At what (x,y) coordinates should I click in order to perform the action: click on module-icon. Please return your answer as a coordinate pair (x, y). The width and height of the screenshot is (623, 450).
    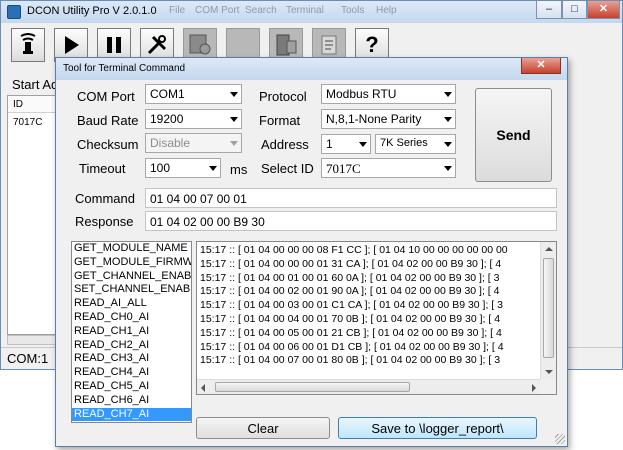
    Looking at the image, I should click on (286, 45).